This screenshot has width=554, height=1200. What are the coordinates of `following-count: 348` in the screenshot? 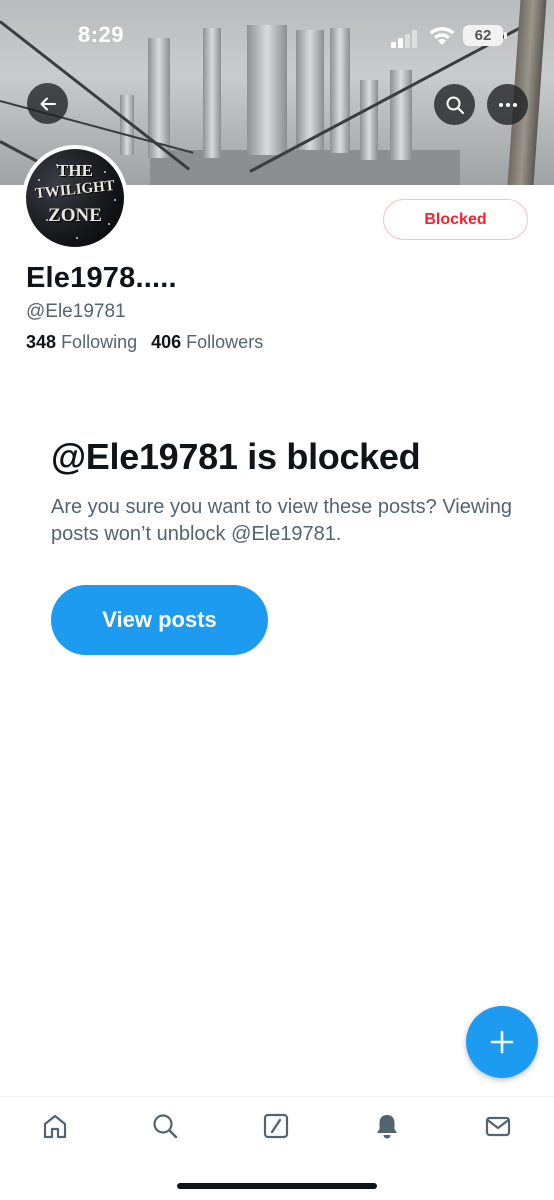 It's located at (41, 342).